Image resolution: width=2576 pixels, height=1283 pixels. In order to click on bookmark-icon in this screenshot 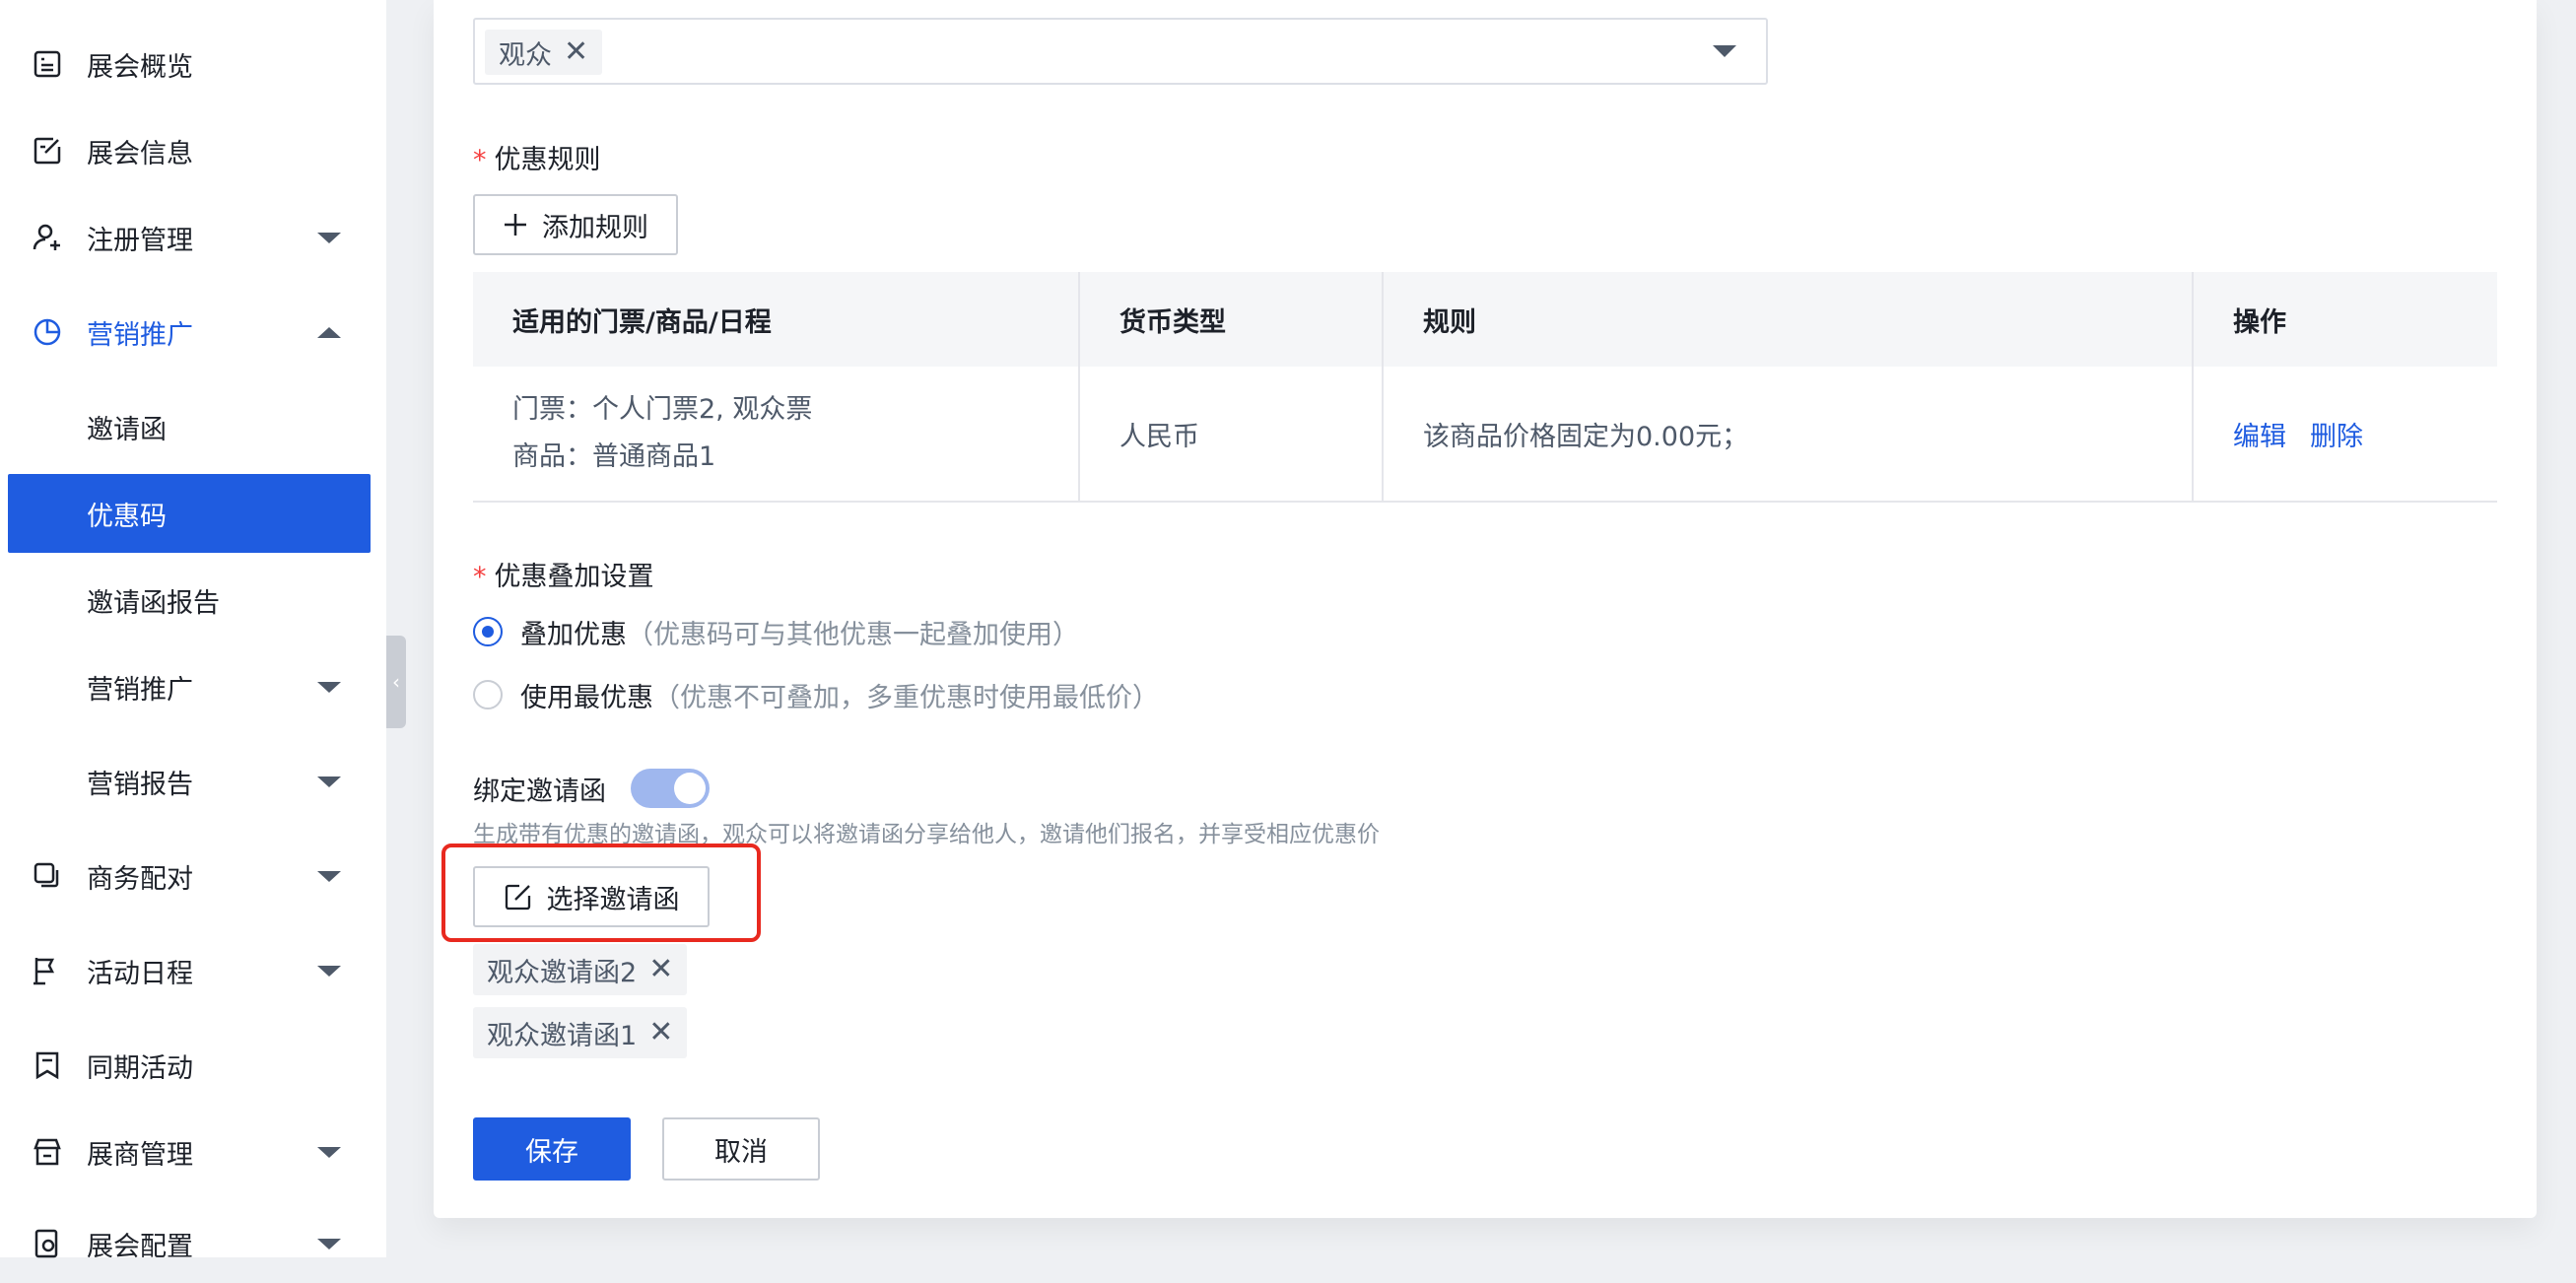, I will do `click(47, 1065)`.